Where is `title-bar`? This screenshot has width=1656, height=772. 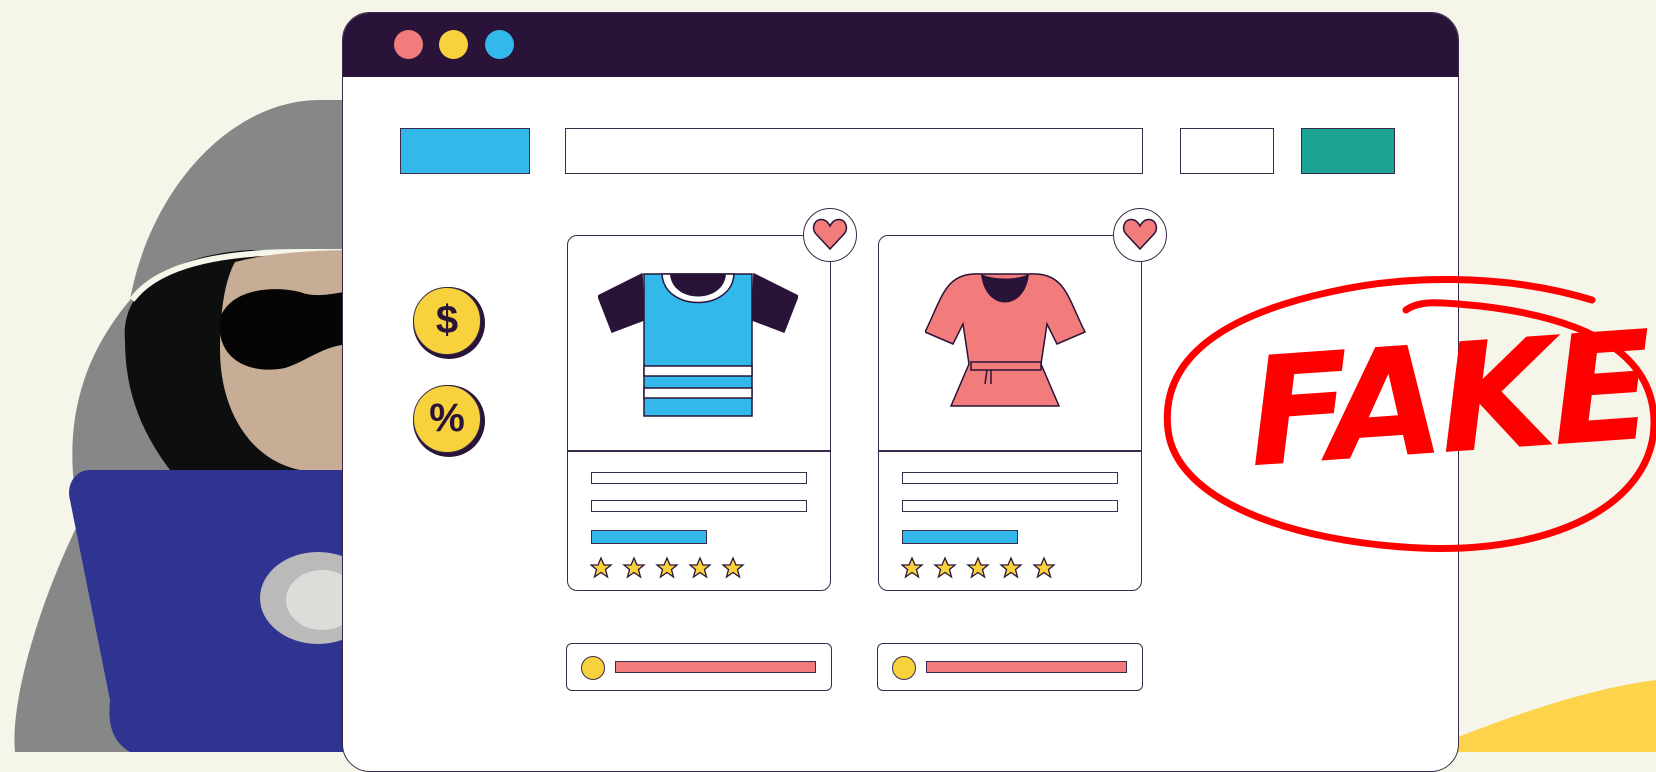 title-bar is located at coordinates (900, 45).